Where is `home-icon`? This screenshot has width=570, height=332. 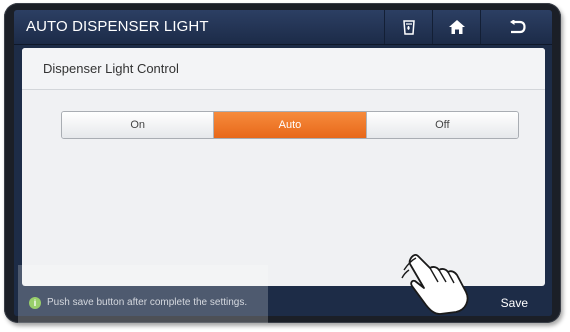 home-icon is located at coordinates (457, 27).